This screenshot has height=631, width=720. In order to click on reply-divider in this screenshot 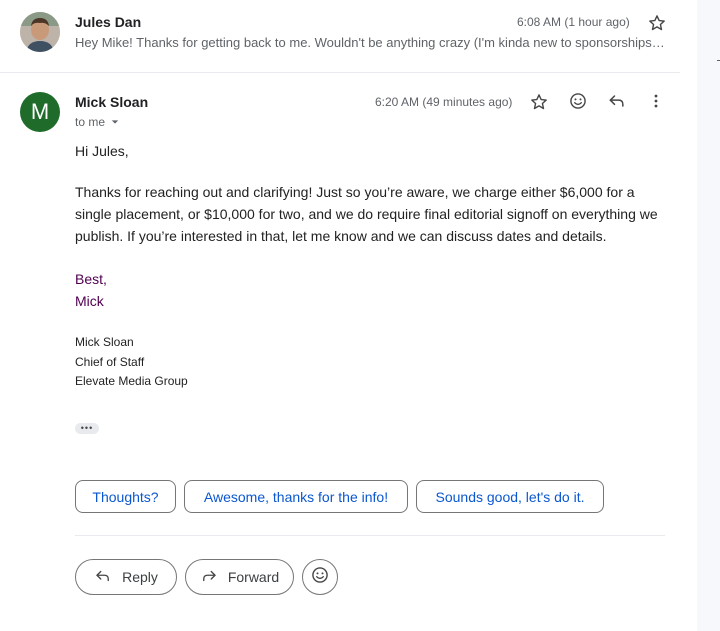, I will do `click(370, 535)`.